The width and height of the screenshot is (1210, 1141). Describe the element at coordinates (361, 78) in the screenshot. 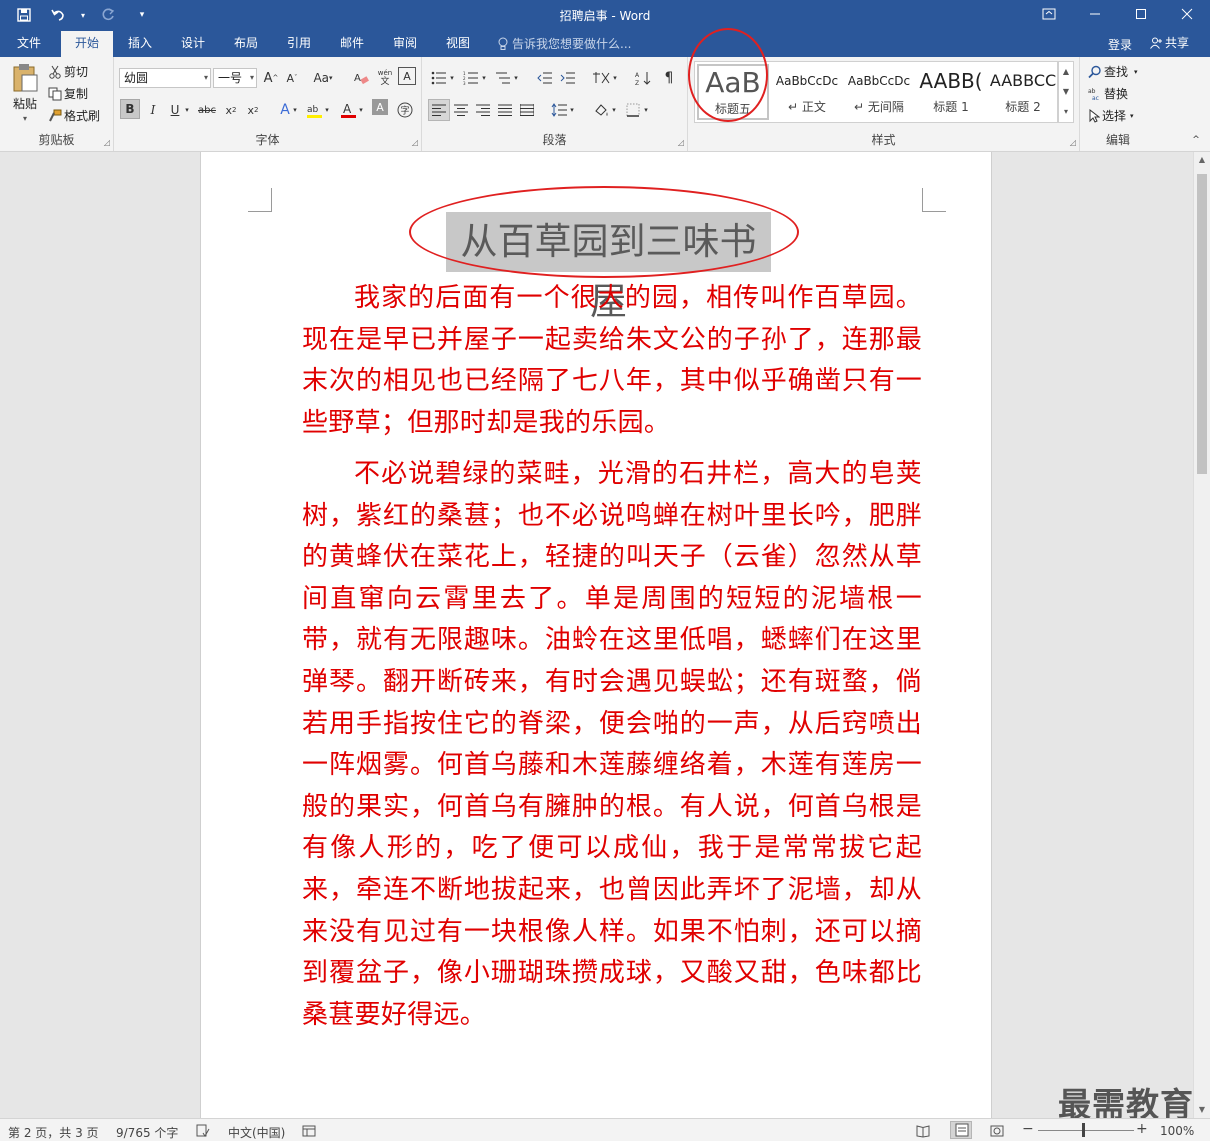

I see `clear-formatting-icon: A` at that location.